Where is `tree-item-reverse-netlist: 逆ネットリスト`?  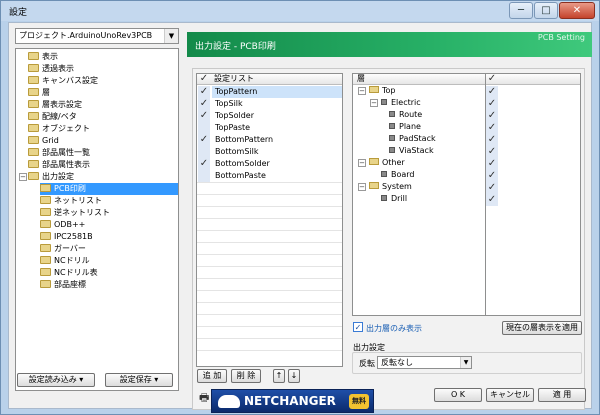
tree-item-reverse-netlist: 逆ネットリスト is located at coordinates (75, 213).